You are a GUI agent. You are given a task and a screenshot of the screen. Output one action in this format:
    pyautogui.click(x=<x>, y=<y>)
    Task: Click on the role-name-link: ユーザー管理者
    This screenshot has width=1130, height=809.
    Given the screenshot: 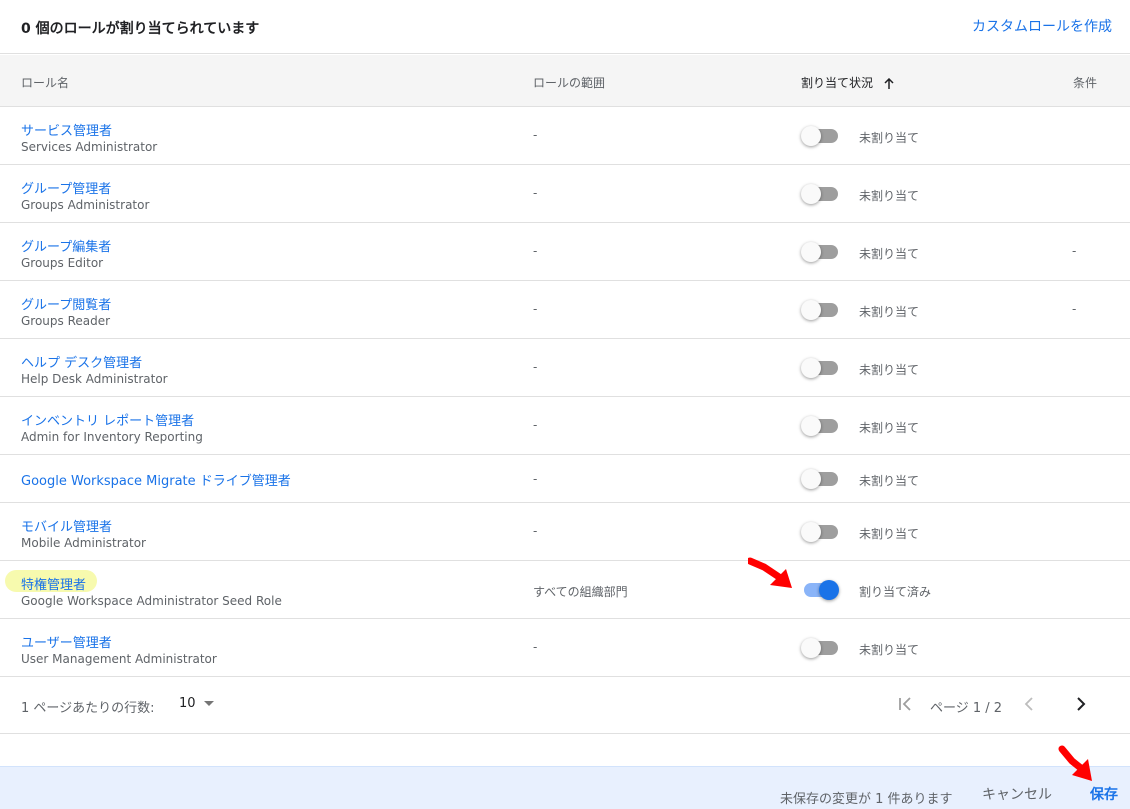 What is the action you would take?
    pyautogui.click(x=66, y=641)
    